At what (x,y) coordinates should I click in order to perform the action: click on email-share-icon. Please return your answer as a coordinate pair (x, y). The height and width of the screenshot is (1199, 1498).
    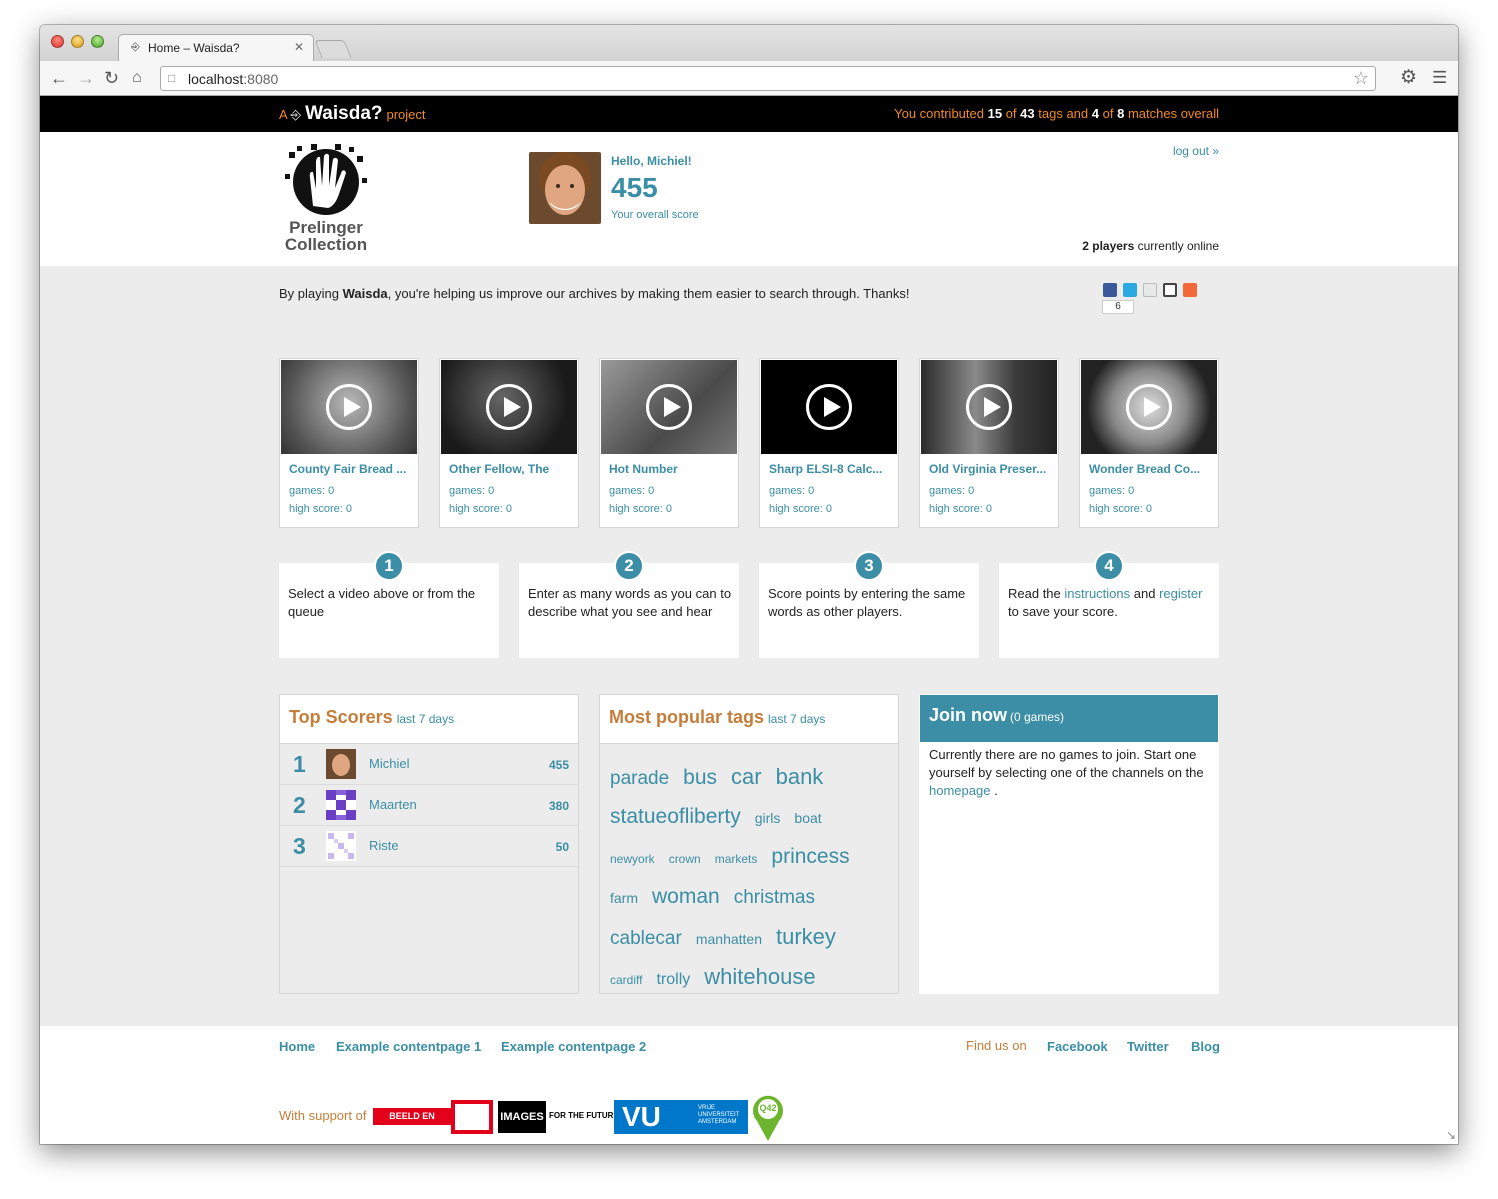
    Looking at the image, I should click on (1150, 290).